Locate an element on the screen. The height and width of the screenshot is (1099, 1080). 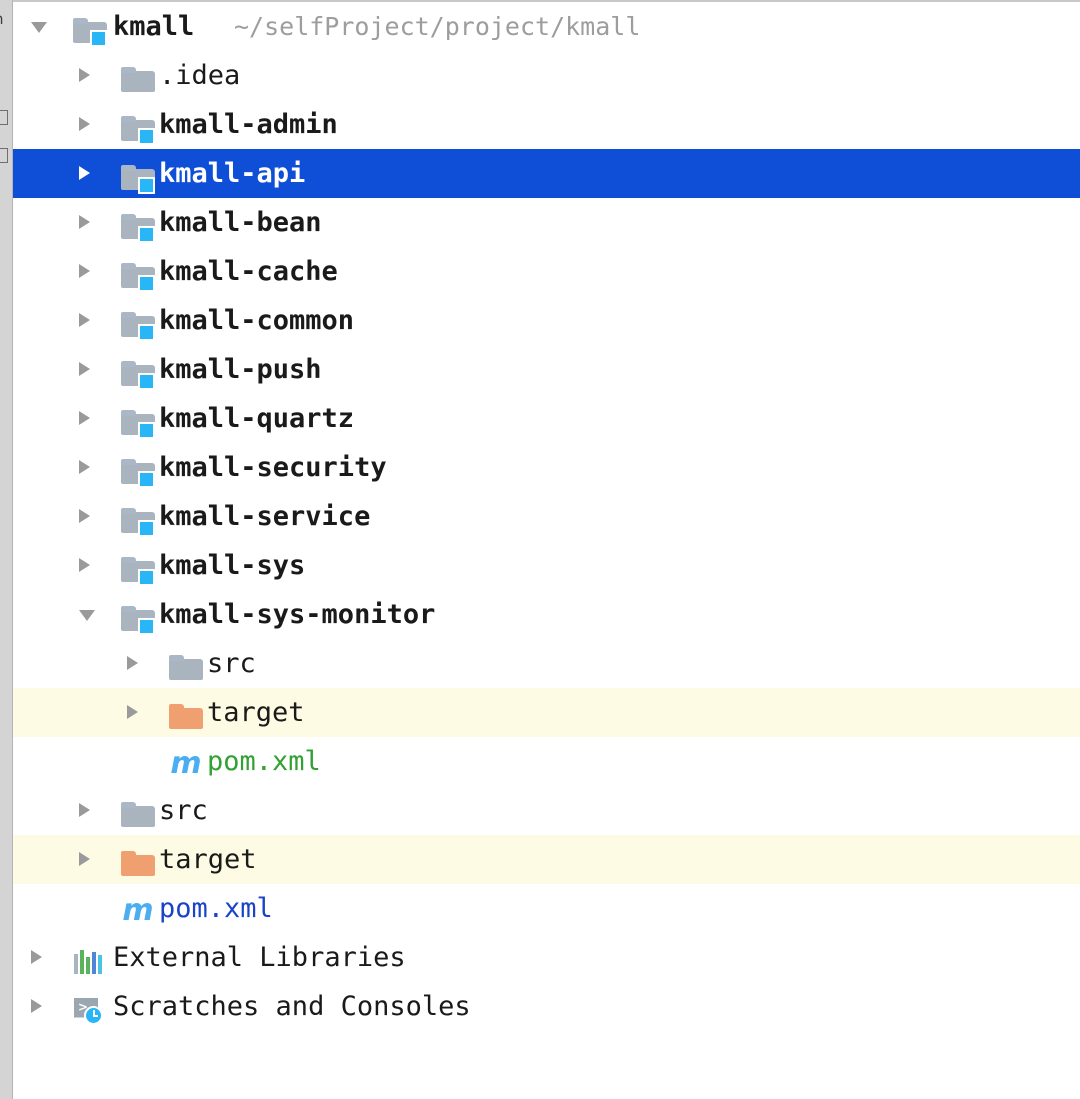
tree-row: kmall-common is located at coordinates (546, 320).